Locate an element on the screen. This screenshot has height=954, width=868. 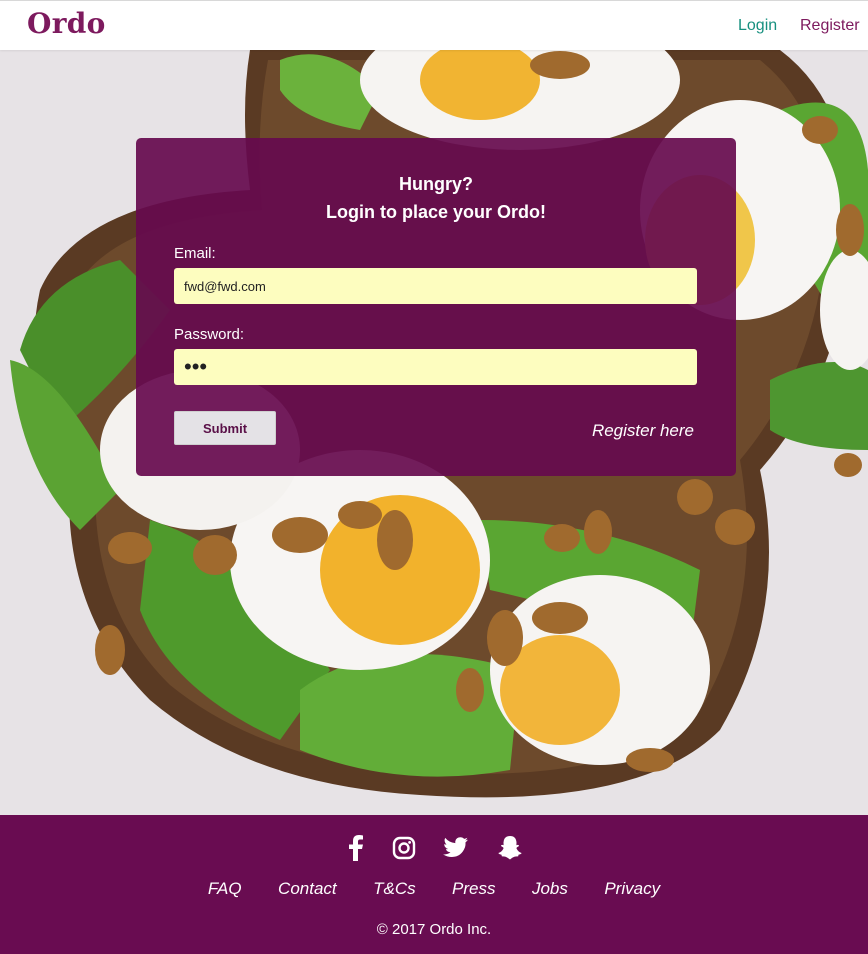
social-icons is located at coordinates (434, 848).